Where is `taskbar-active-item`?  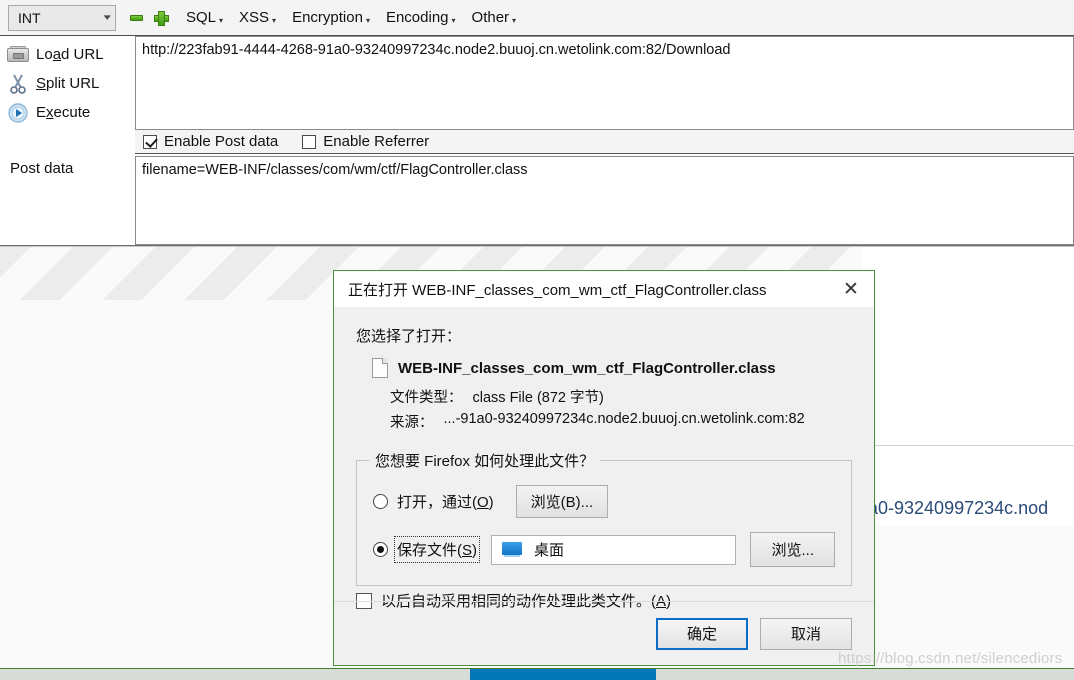
taskbar-active-item is located at coordinates (563, 674).